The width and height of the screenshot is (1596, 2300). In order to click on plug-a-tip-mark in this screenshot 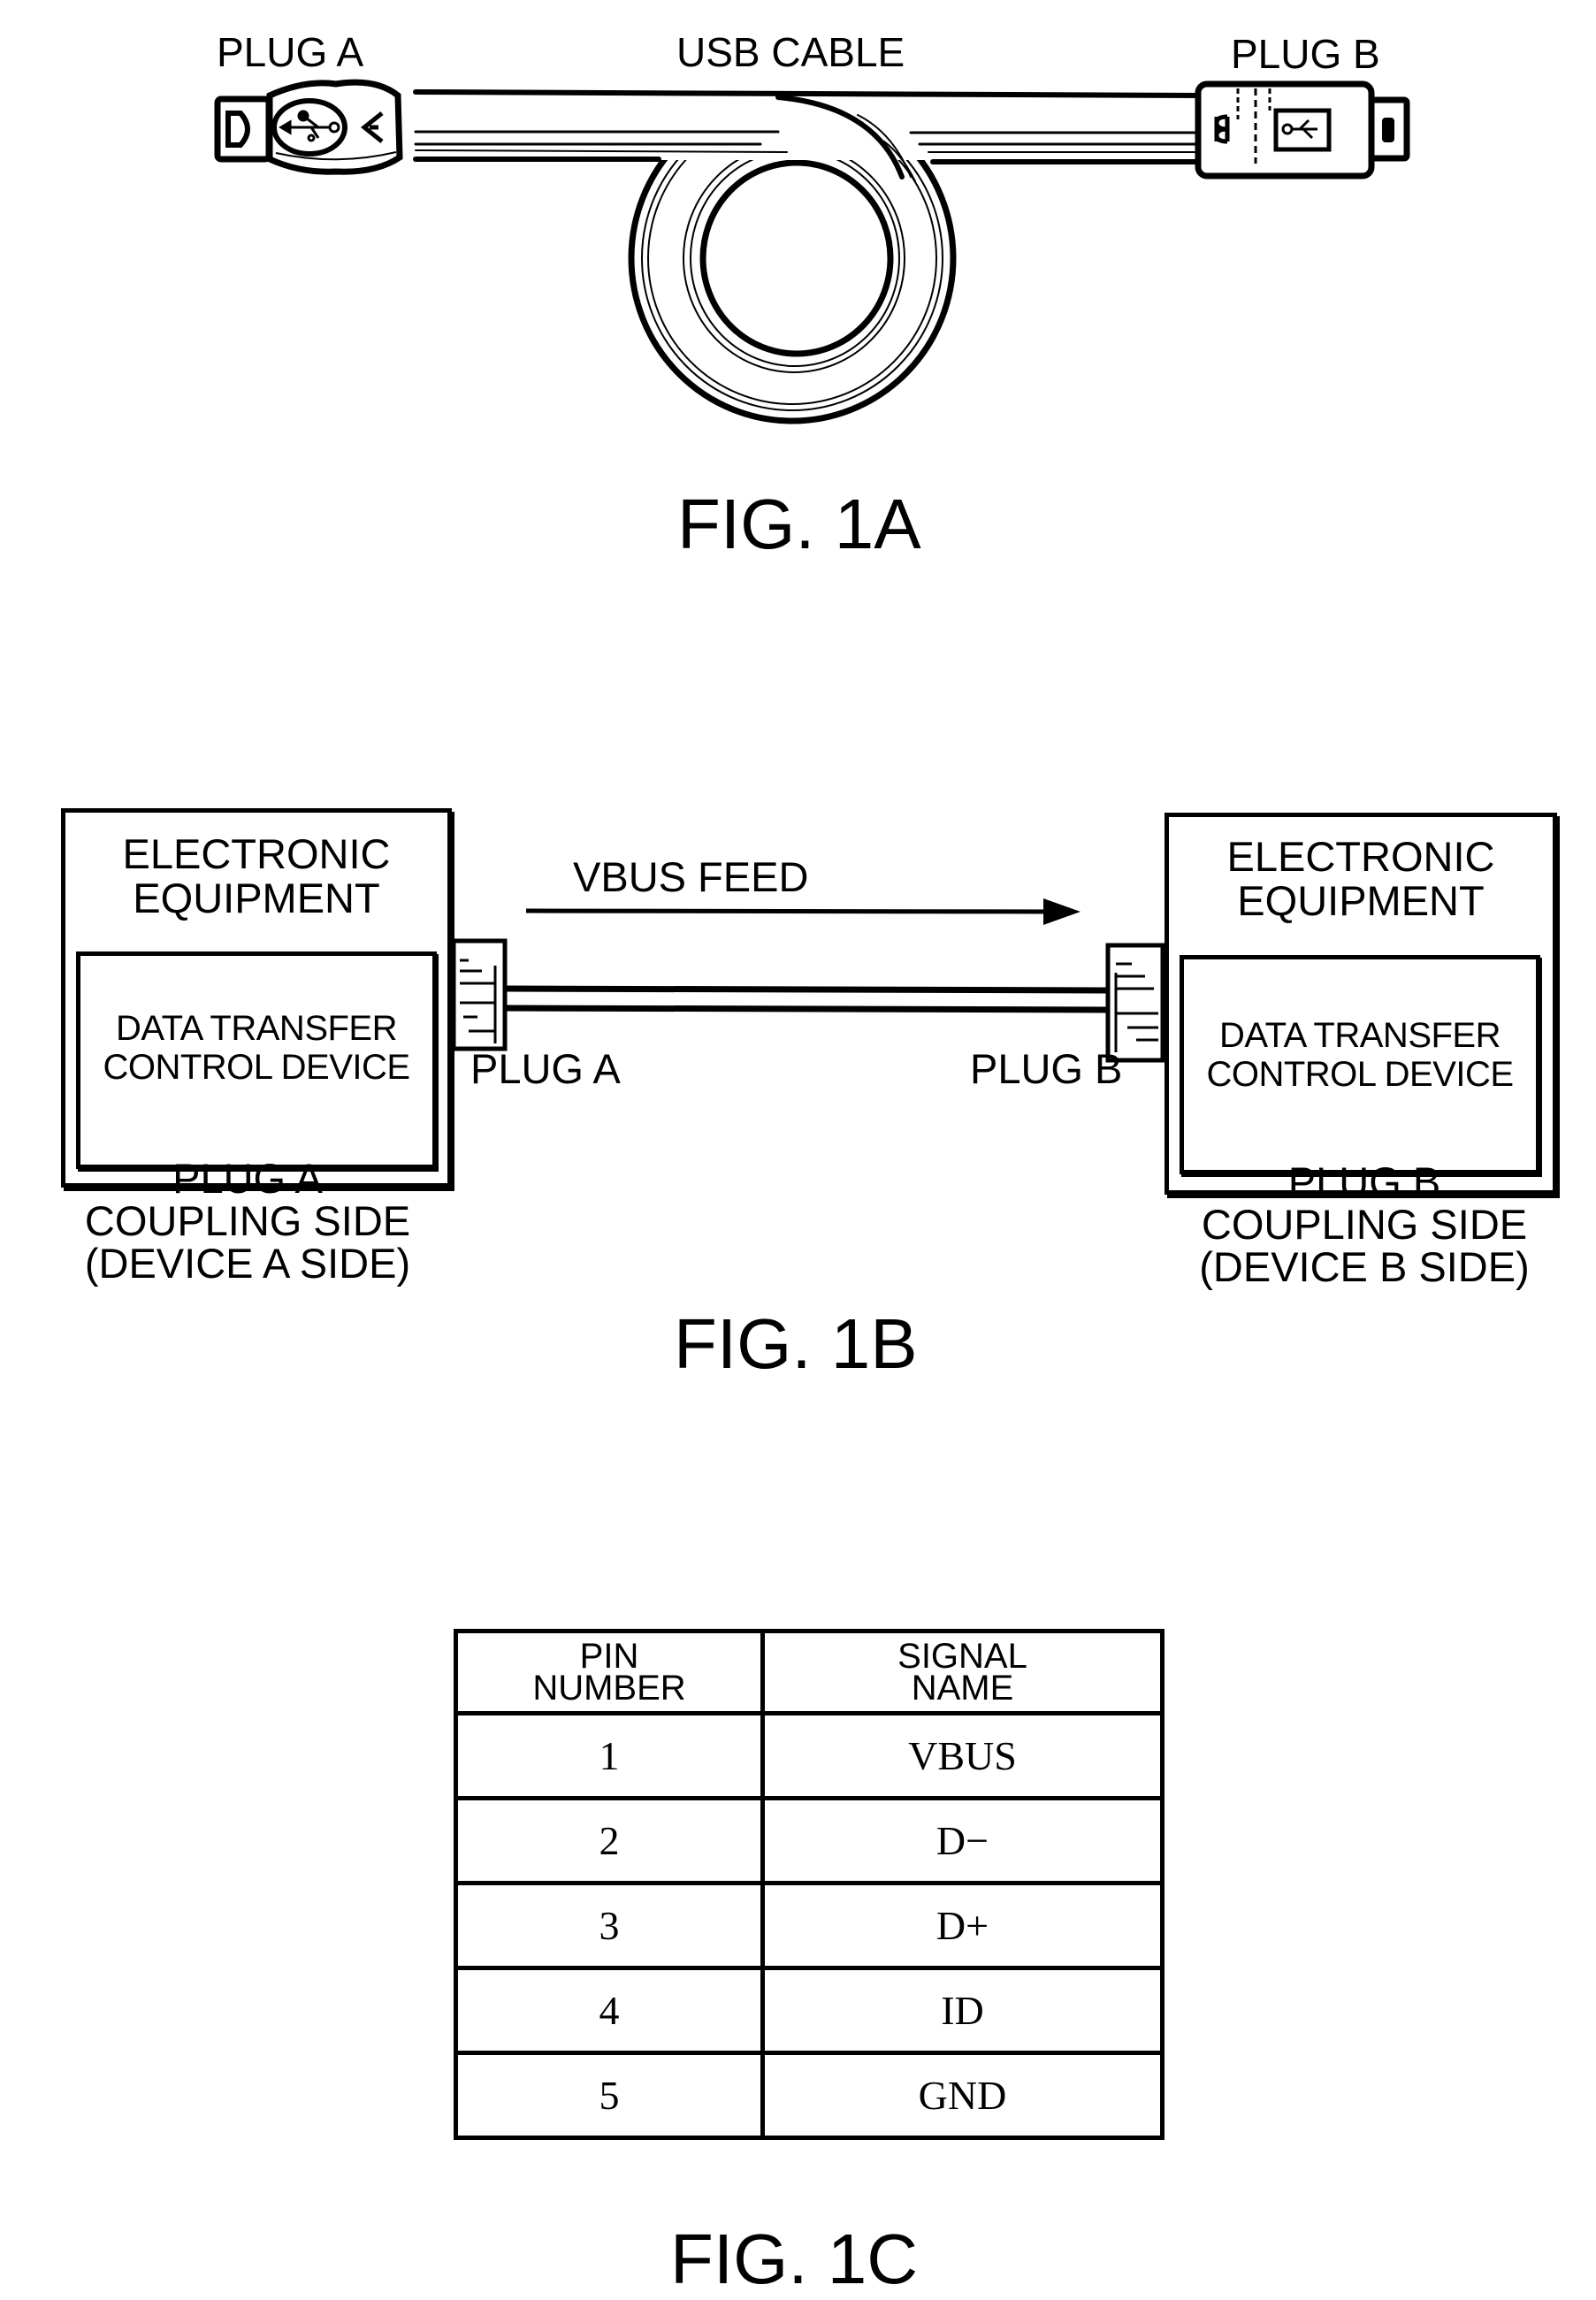, I will do `click(237, 129)`.